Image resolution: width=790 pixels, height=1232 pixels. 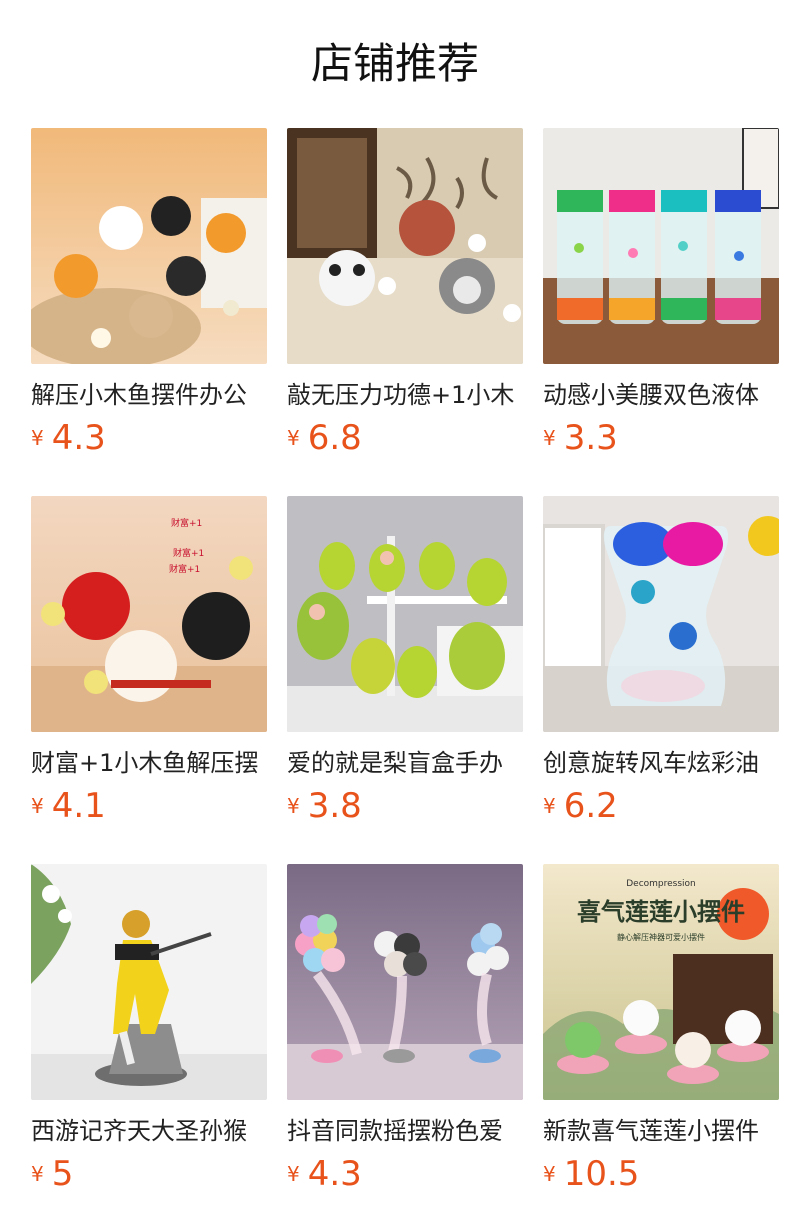 I want to click on product-price: ¥3.3, so click(x=580, y=438).